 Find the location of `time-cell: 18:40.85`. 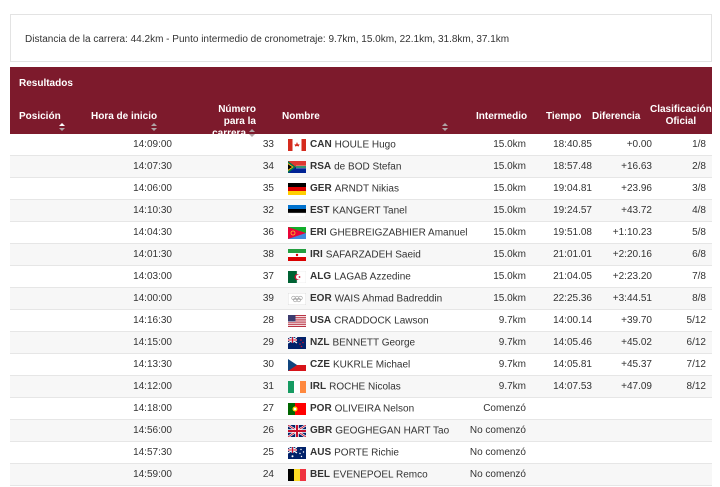

time-cell: 18:40.85 is located at coordinates (563, 145).